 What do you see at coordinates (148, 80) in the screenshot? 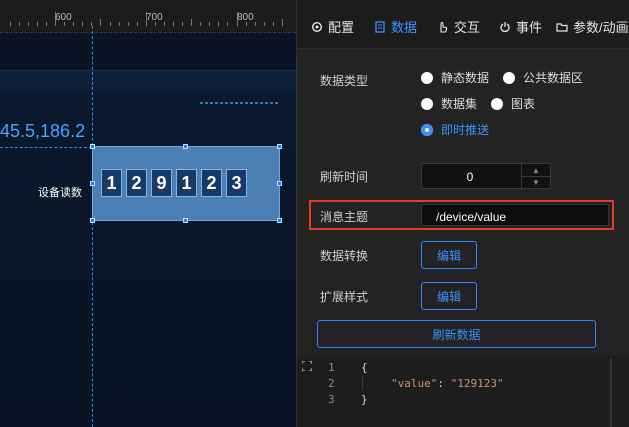
I see `stage-header` at bounding box center [148, 80].